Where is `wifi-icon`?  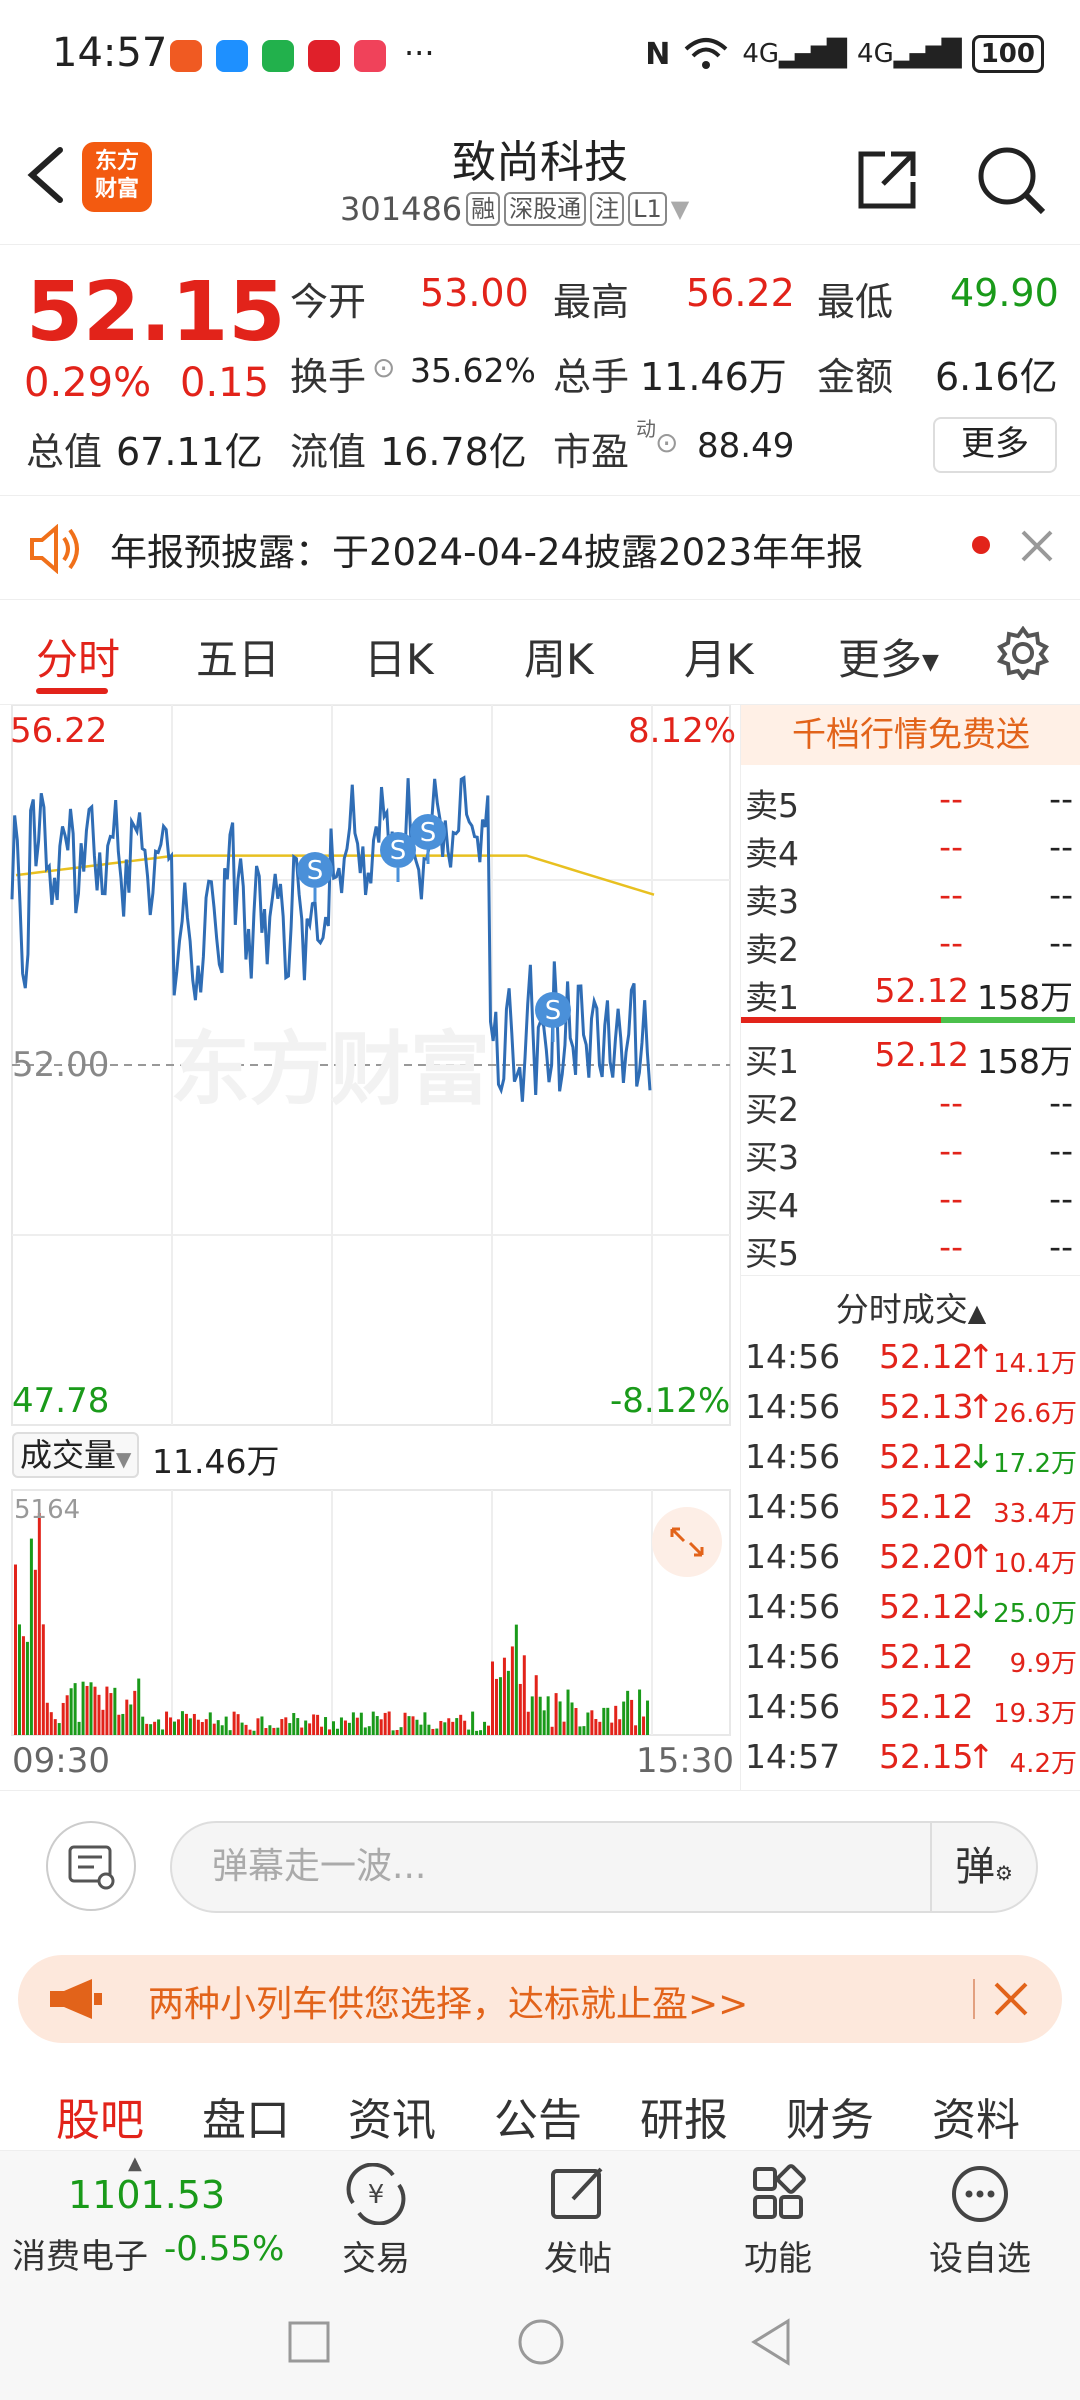
wifi-icon is located at coordinates (706, 53).